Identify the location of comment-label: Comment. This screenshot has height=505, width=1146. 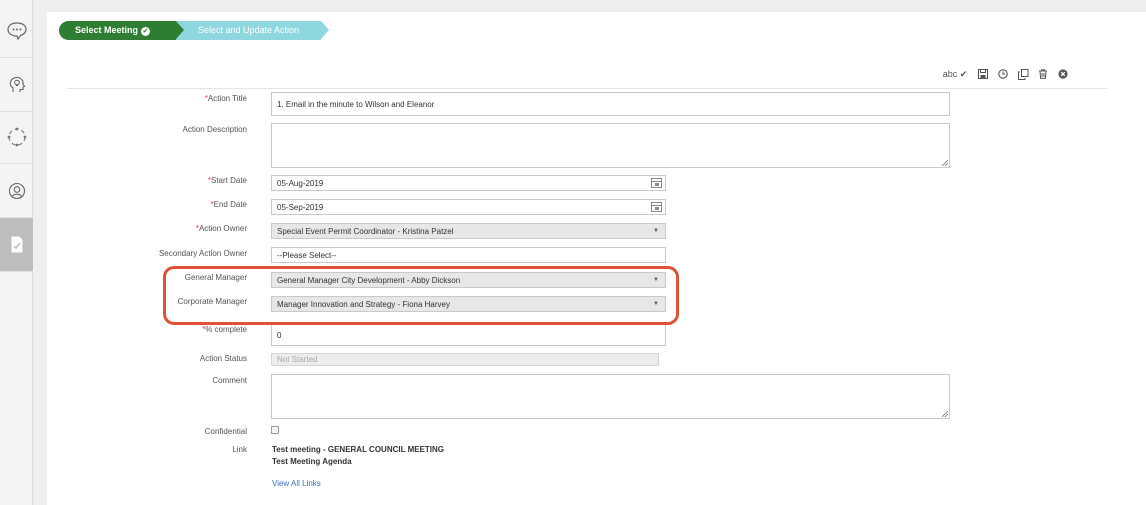
(229, 380).